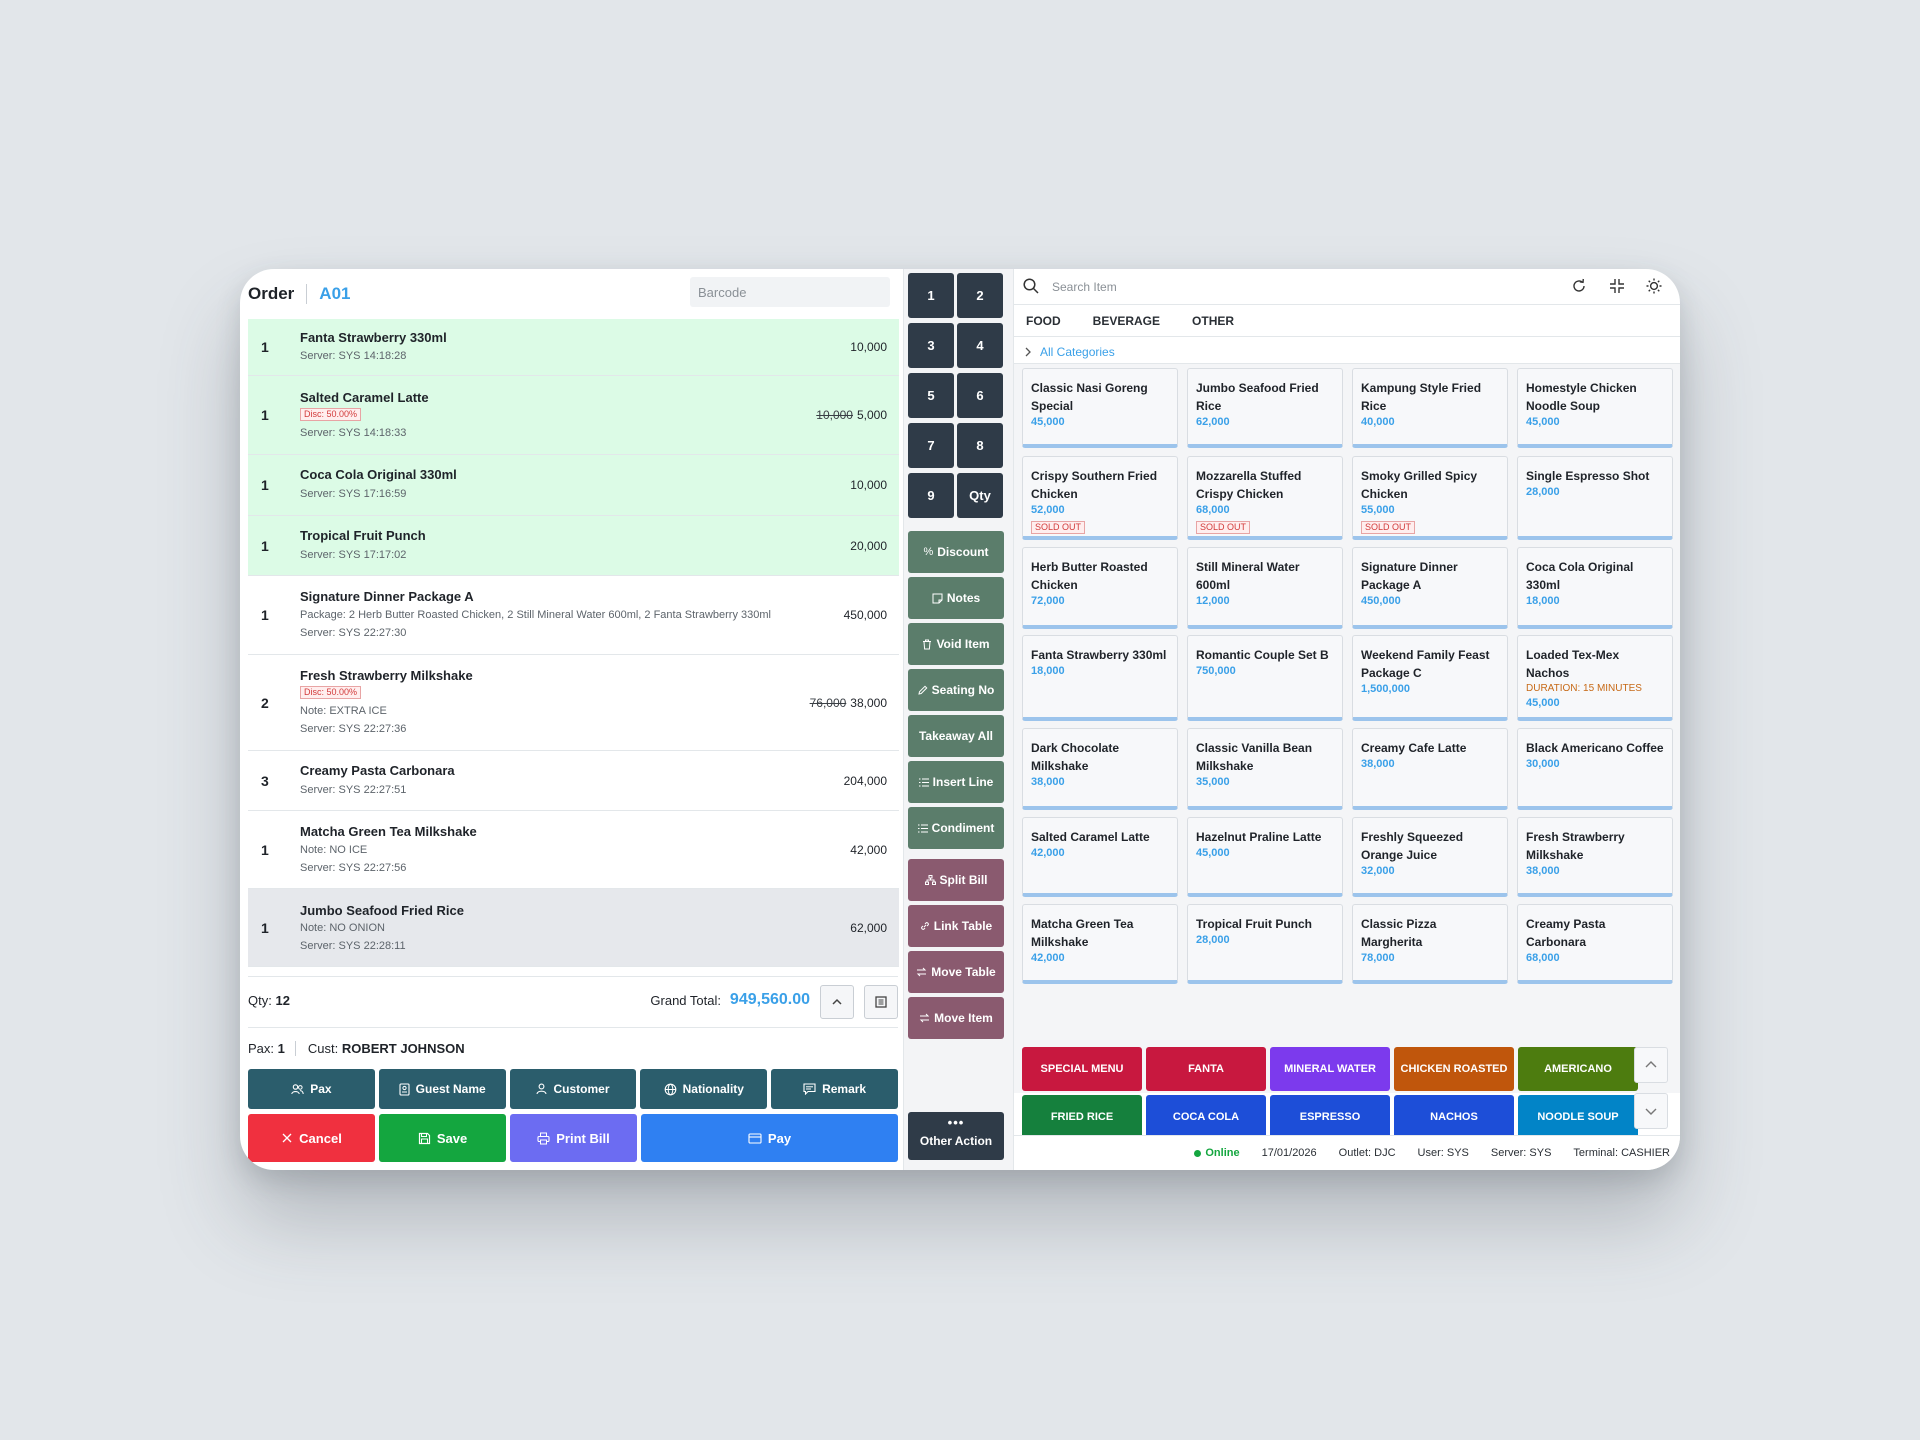 The height and width of the screenshot is (1440, 1920). What do you see at coordinates (956, 1136) in the screenshot?
I see `other-action-button: ••• Other Action` at bounding box center [956, 1136].